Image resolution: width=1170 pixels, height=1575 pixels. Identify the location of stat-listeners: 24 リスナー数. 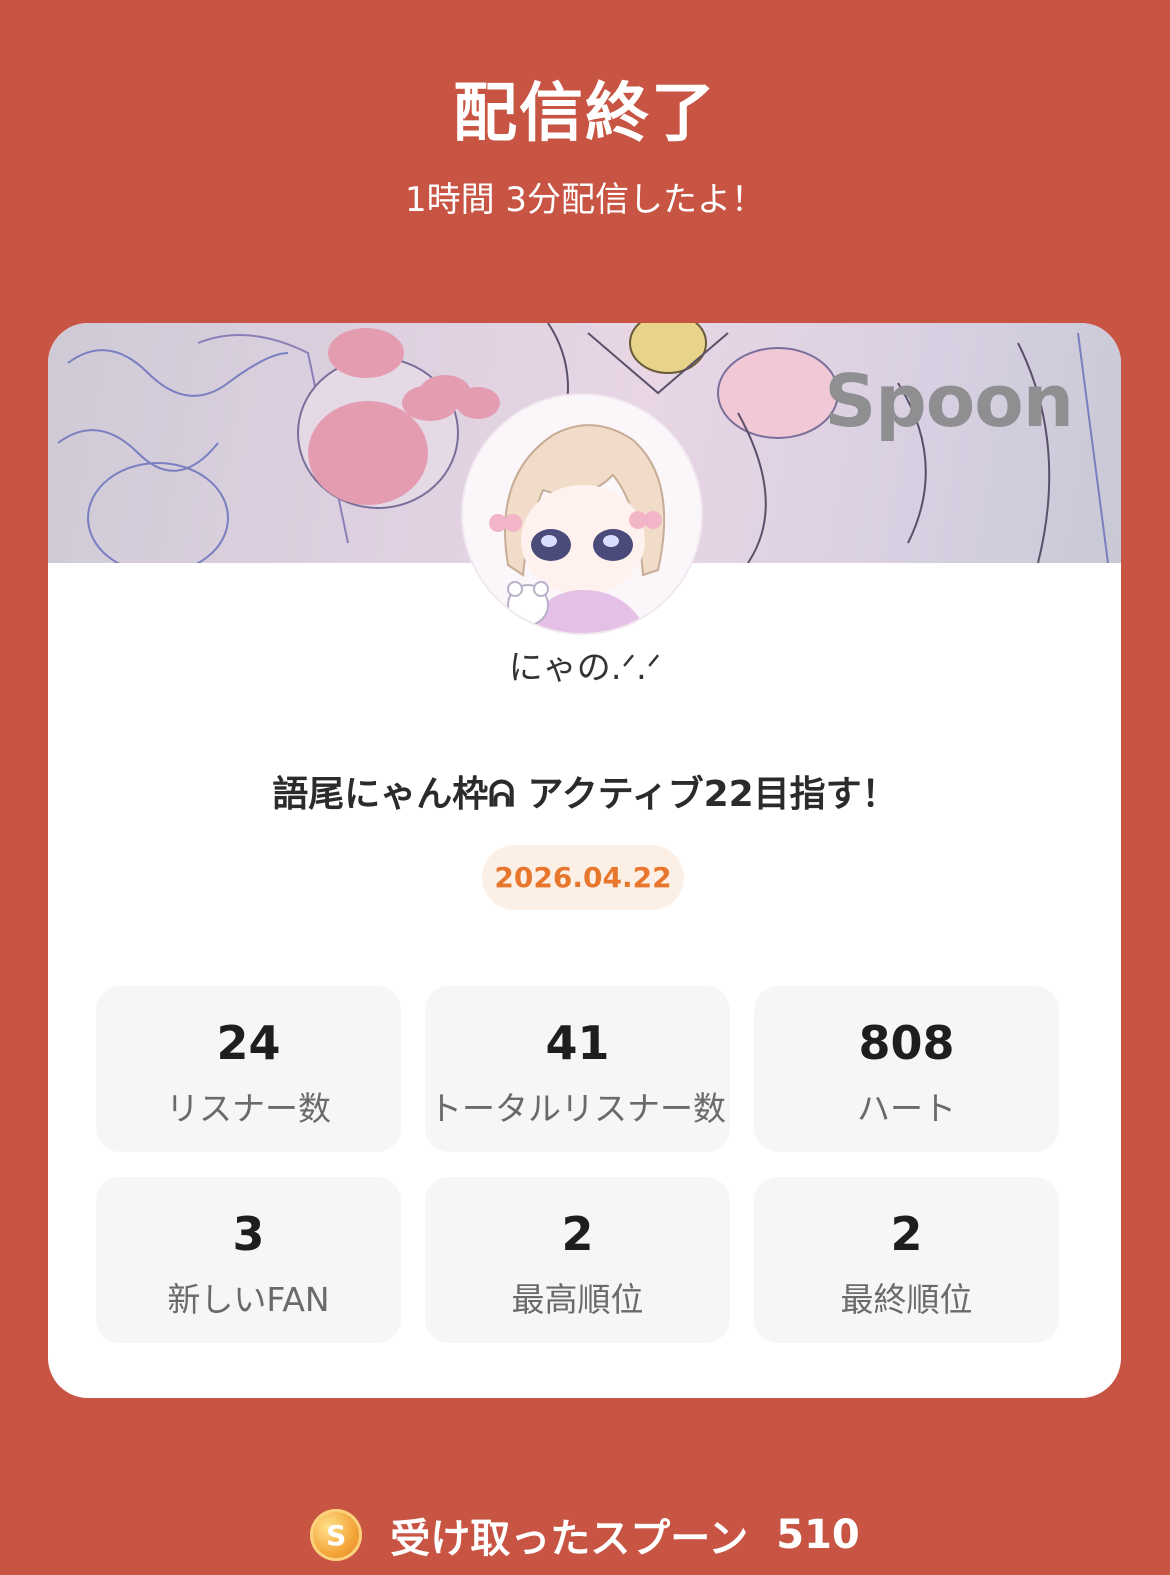
(248, 1069).